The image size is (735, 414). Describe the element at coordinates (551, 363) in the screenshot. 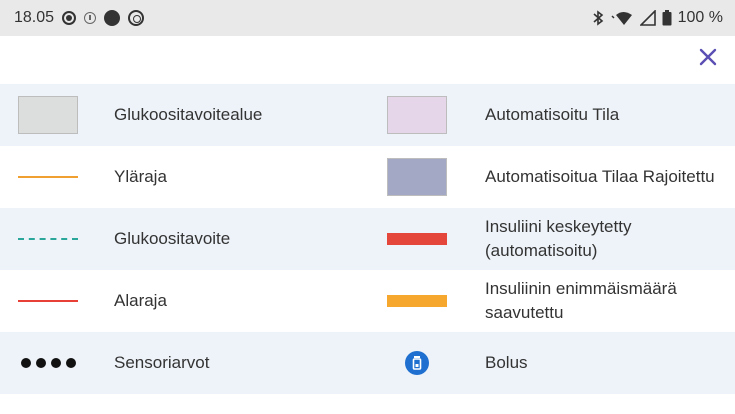

I see `legend-item-bolus: Bolus` at that location.